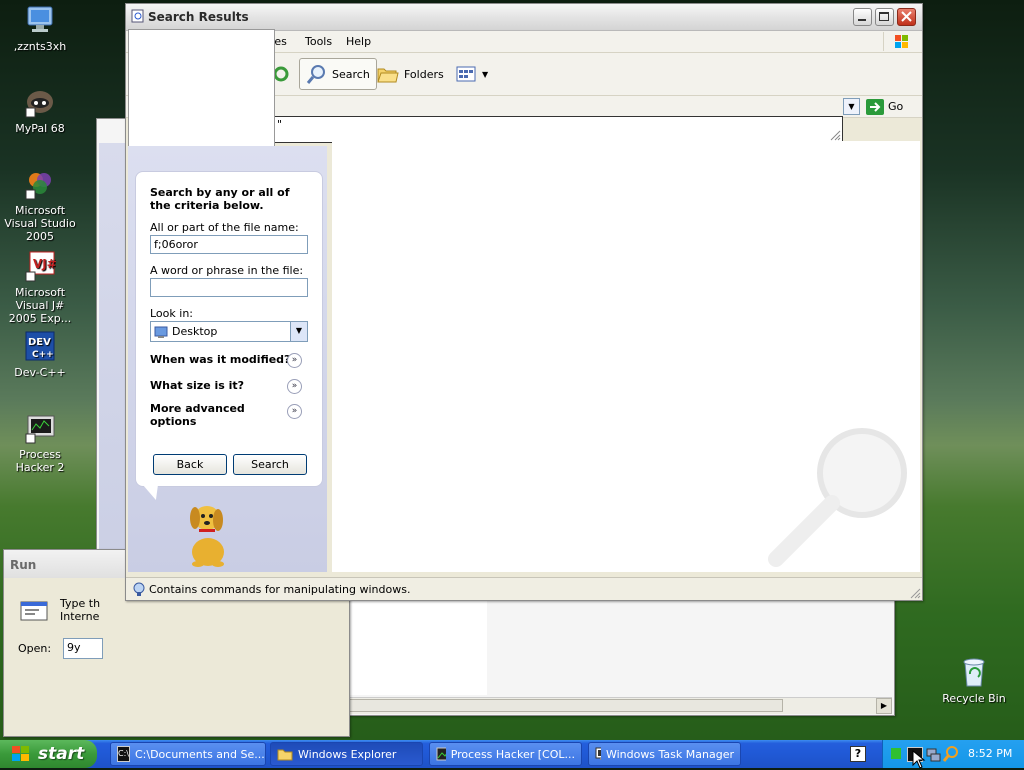 The width and height of the screenshot is (1024, 770). What do you see at coordinates (318, 41) in the screenshot?
I see `menu-tools: Tools` at bounding box center [318, 41].